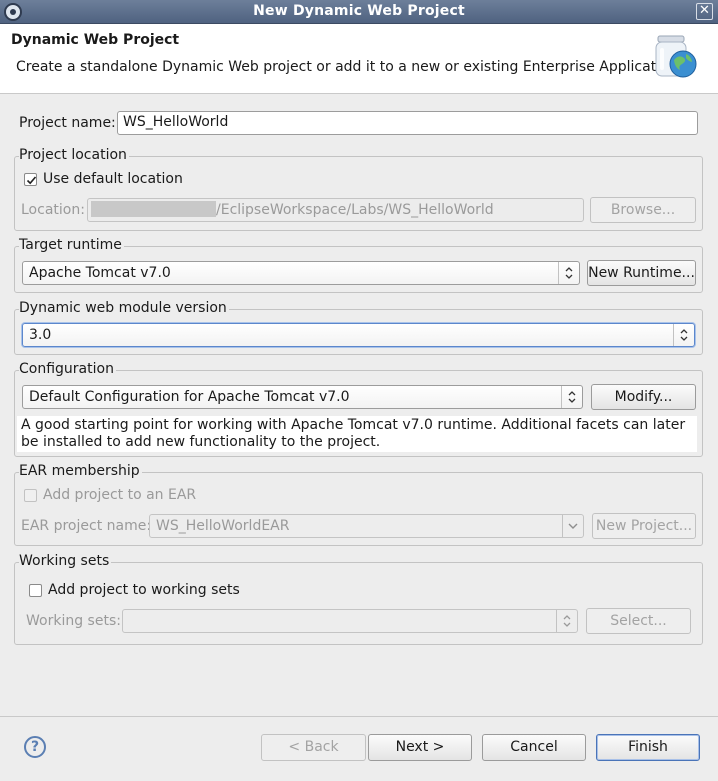 The width and height of the screenshot is (718, 781). Describe the element at coordinates (35, 747) in the screenshot. I see `help-icon: ?` at that location.